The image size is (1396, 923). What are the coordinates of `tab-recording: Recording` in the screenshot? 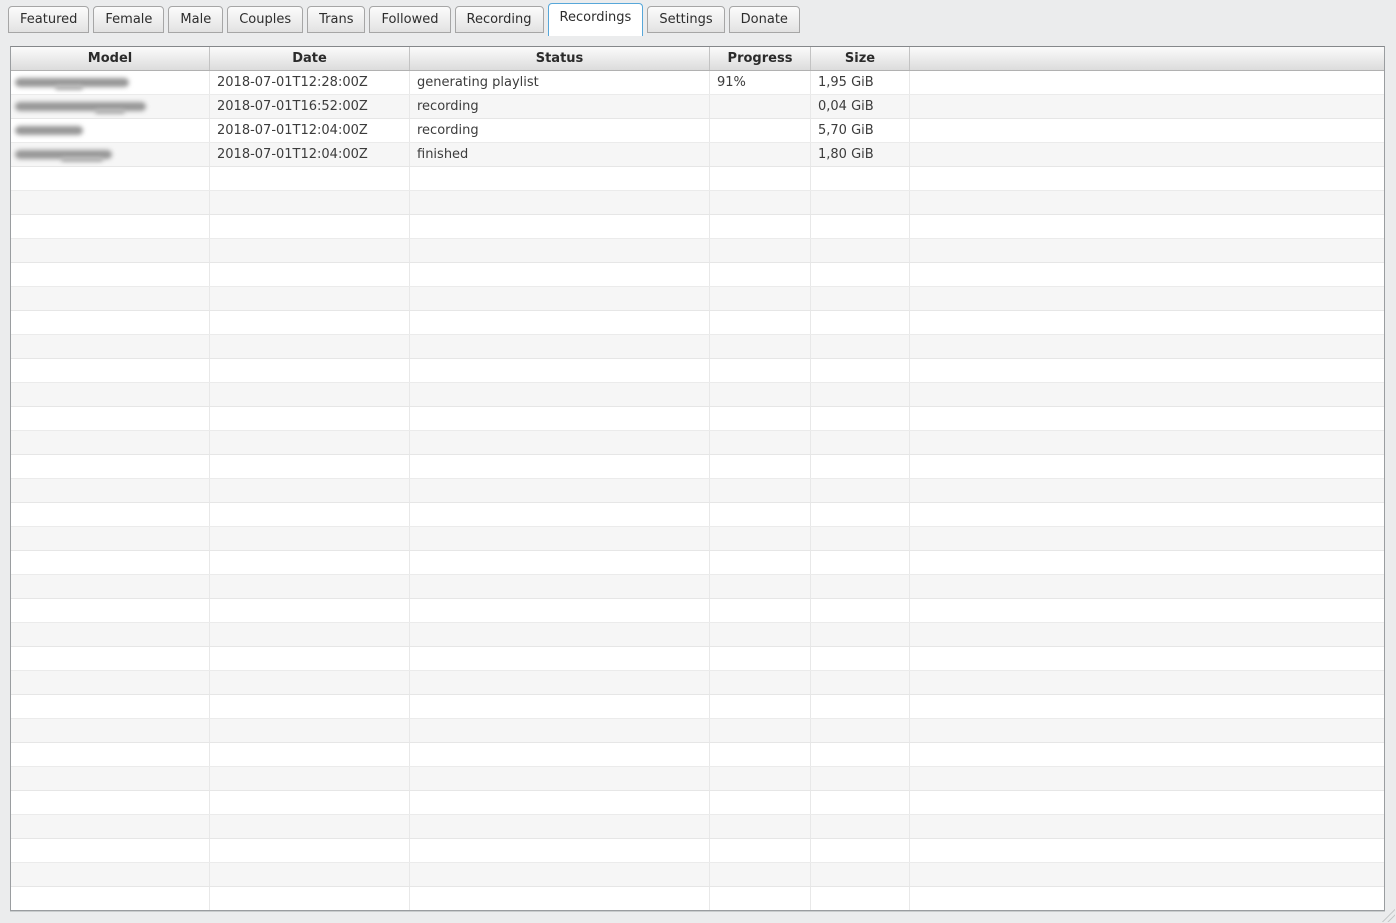 It's located at (499, 19).